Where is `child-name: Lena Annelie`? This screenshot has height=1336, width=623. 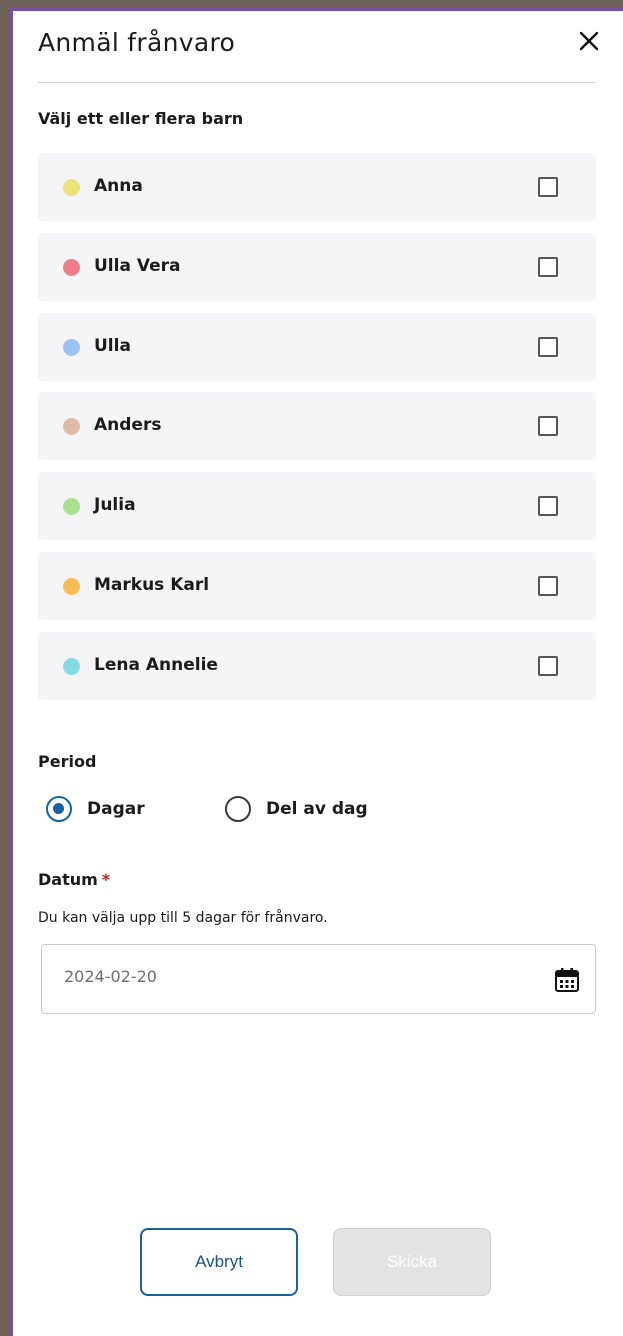 child-name: Lena Annelie is located at coordinates (156, 665).